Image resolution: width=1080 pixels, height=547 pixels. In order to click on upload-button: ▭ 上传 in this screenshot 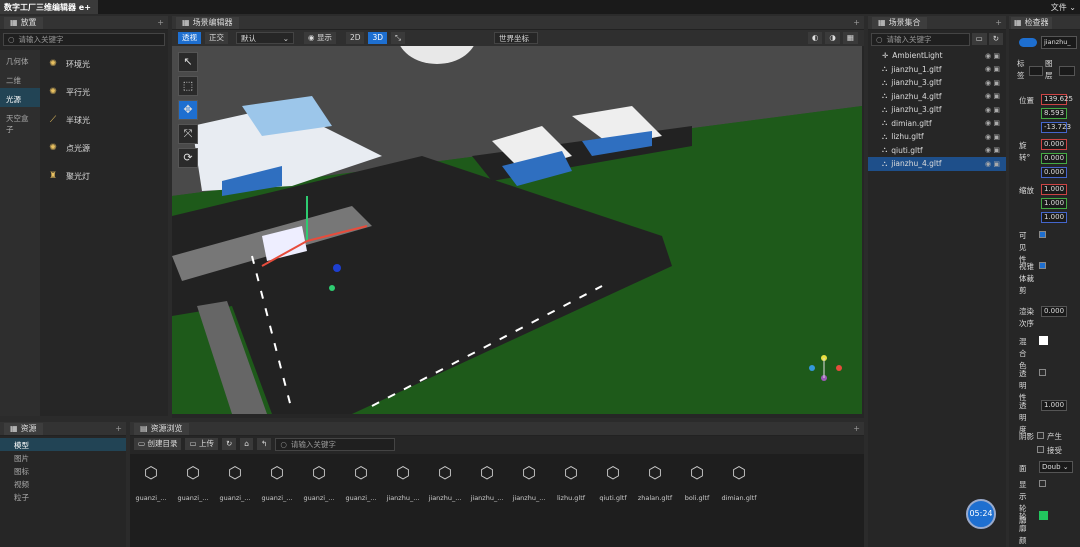, I will do `click(201, 444)`.